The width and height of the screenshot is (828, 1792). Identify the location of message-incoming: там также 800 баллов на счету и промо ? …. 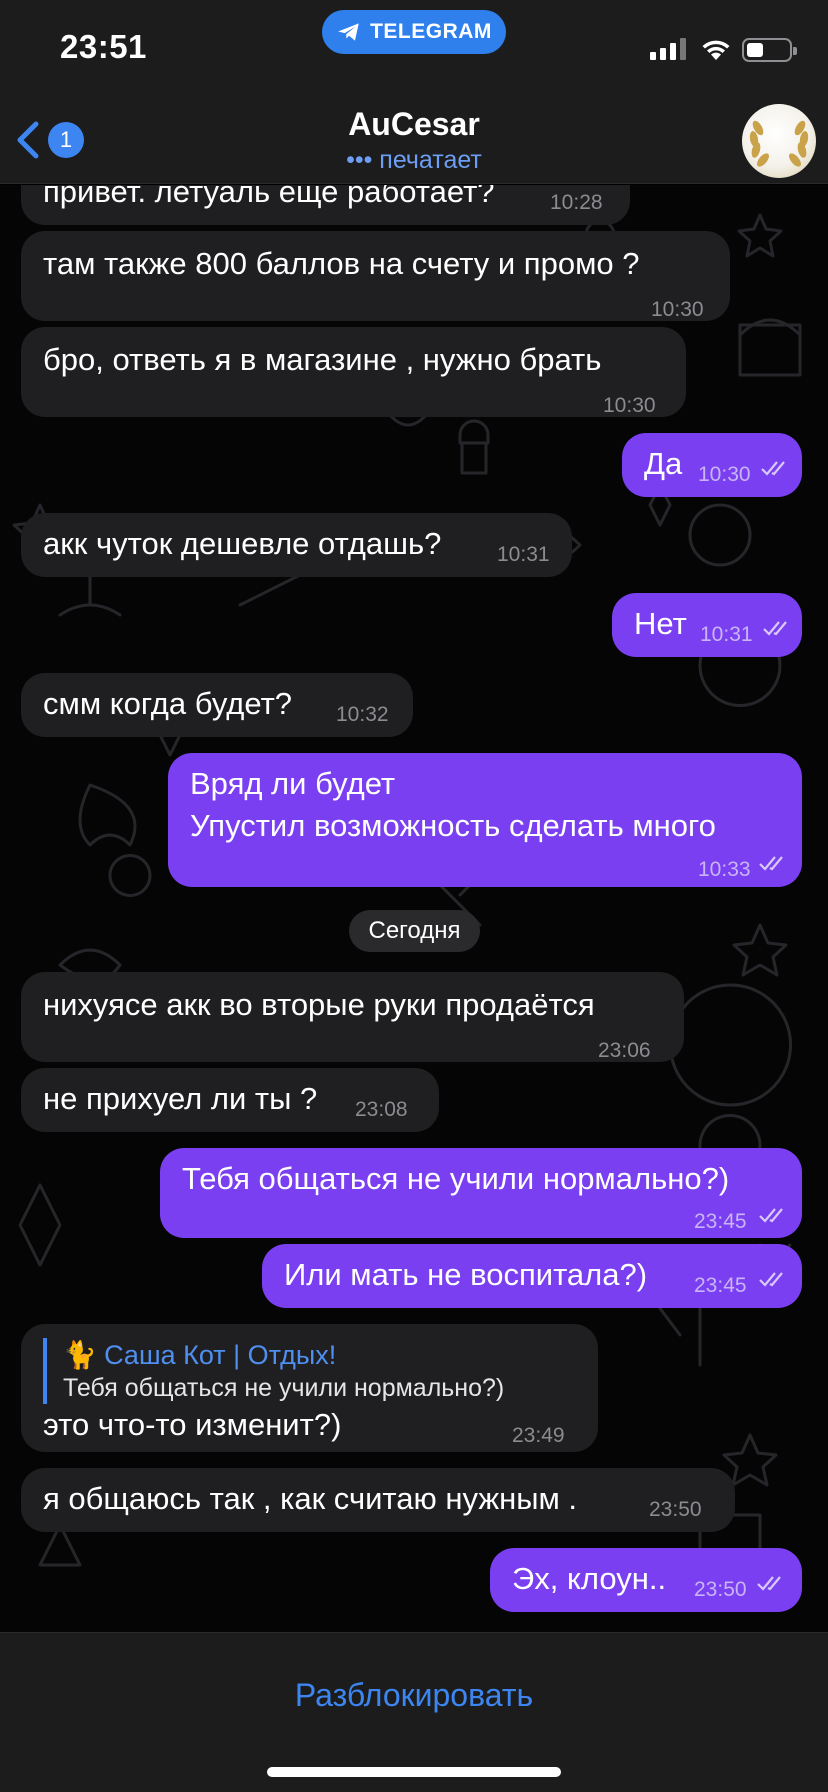
(375, 276).